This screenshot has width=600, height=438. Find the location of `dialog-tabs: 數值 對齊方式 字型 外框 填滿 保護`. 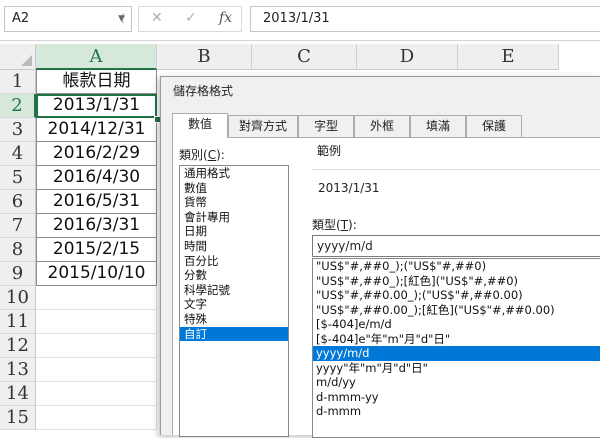

dialog-tabs: 數值 對齊方式 字型 外框 填滿 保護 is located at coordinates (386, 125).